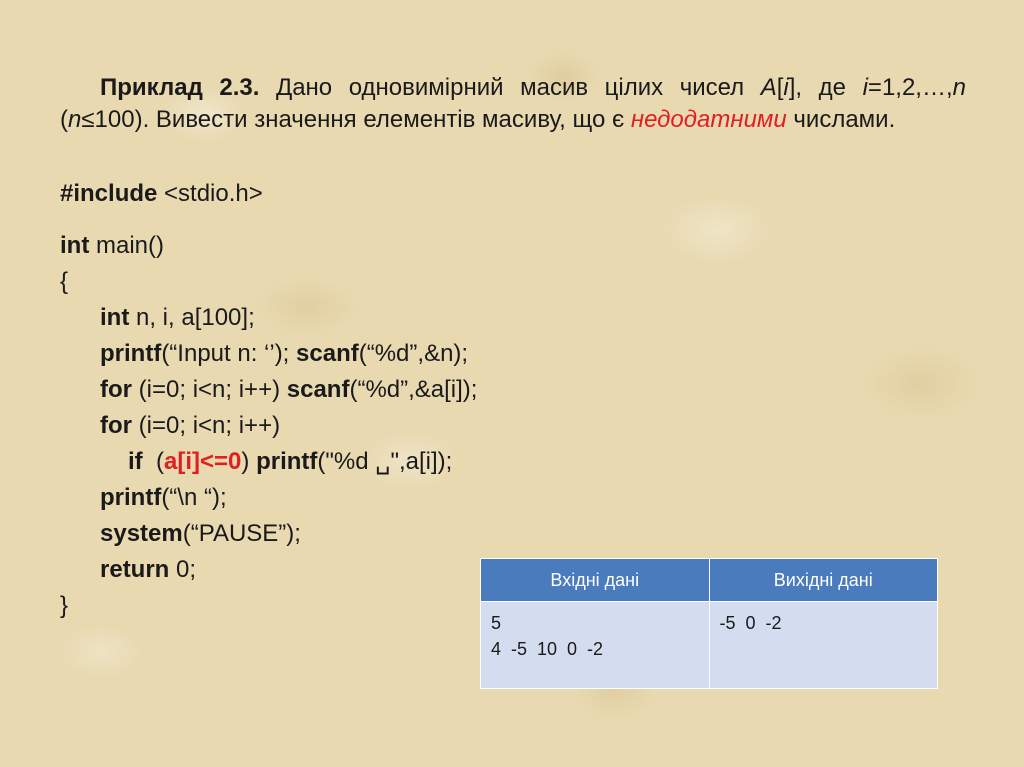 This screenshot has width=1024, height=767. I want to click on code-line-1: int n, i, a[100];, so click(177, 318).